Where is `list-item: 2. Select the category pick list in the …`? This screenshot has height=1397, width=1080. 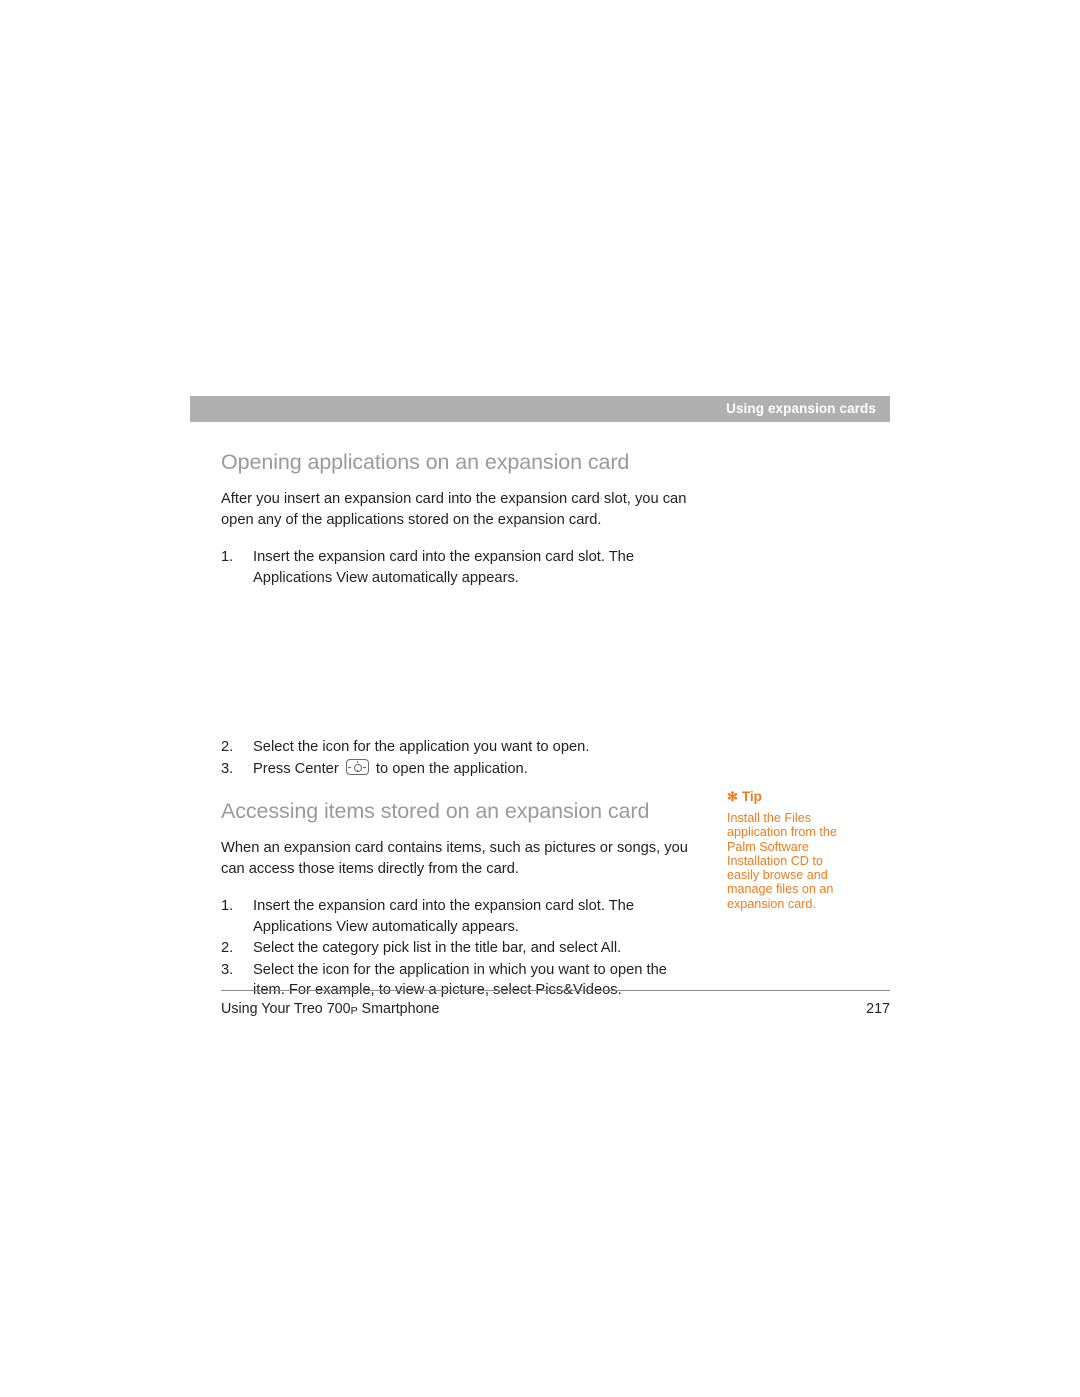
list-item: 2. Select the category pick list in the … is located at coordinates (461, 948).